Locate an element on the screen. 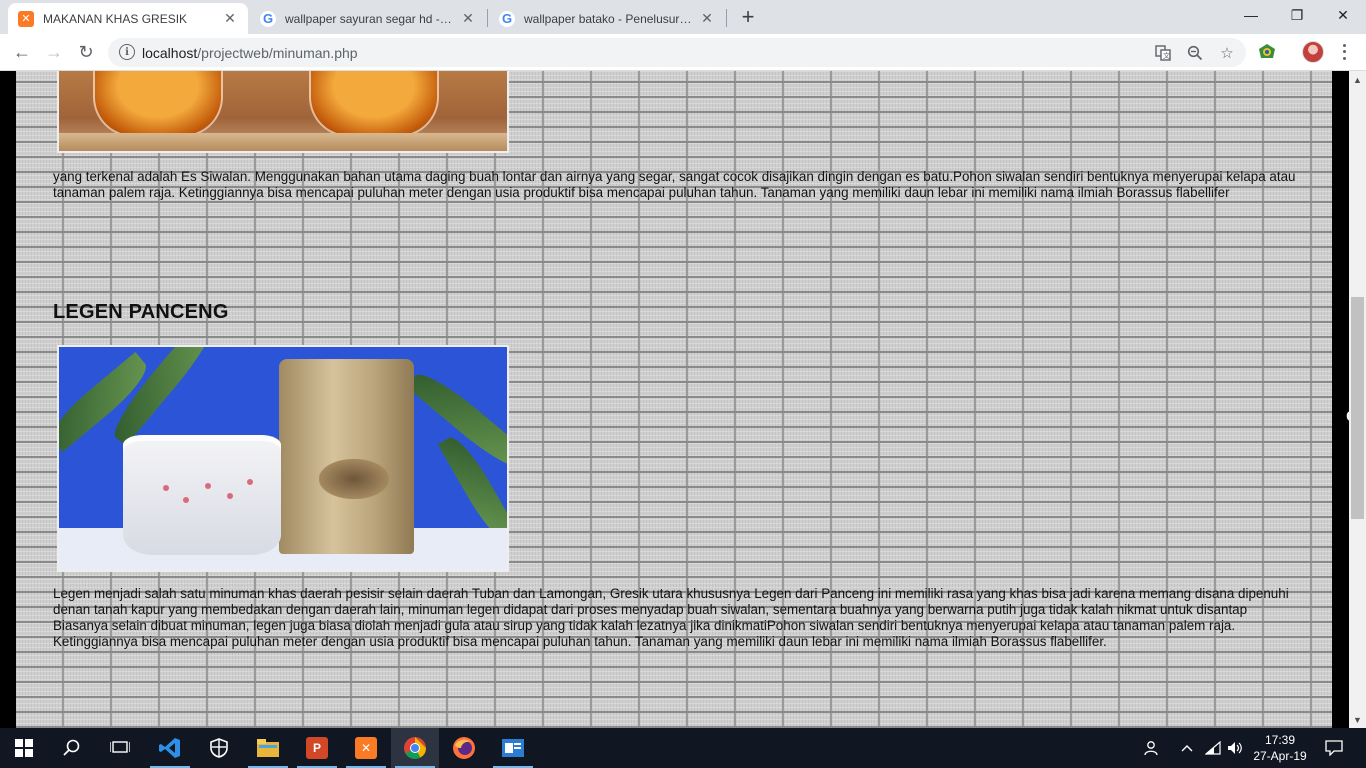  bamboo-container is located at coordinates (346, 456).